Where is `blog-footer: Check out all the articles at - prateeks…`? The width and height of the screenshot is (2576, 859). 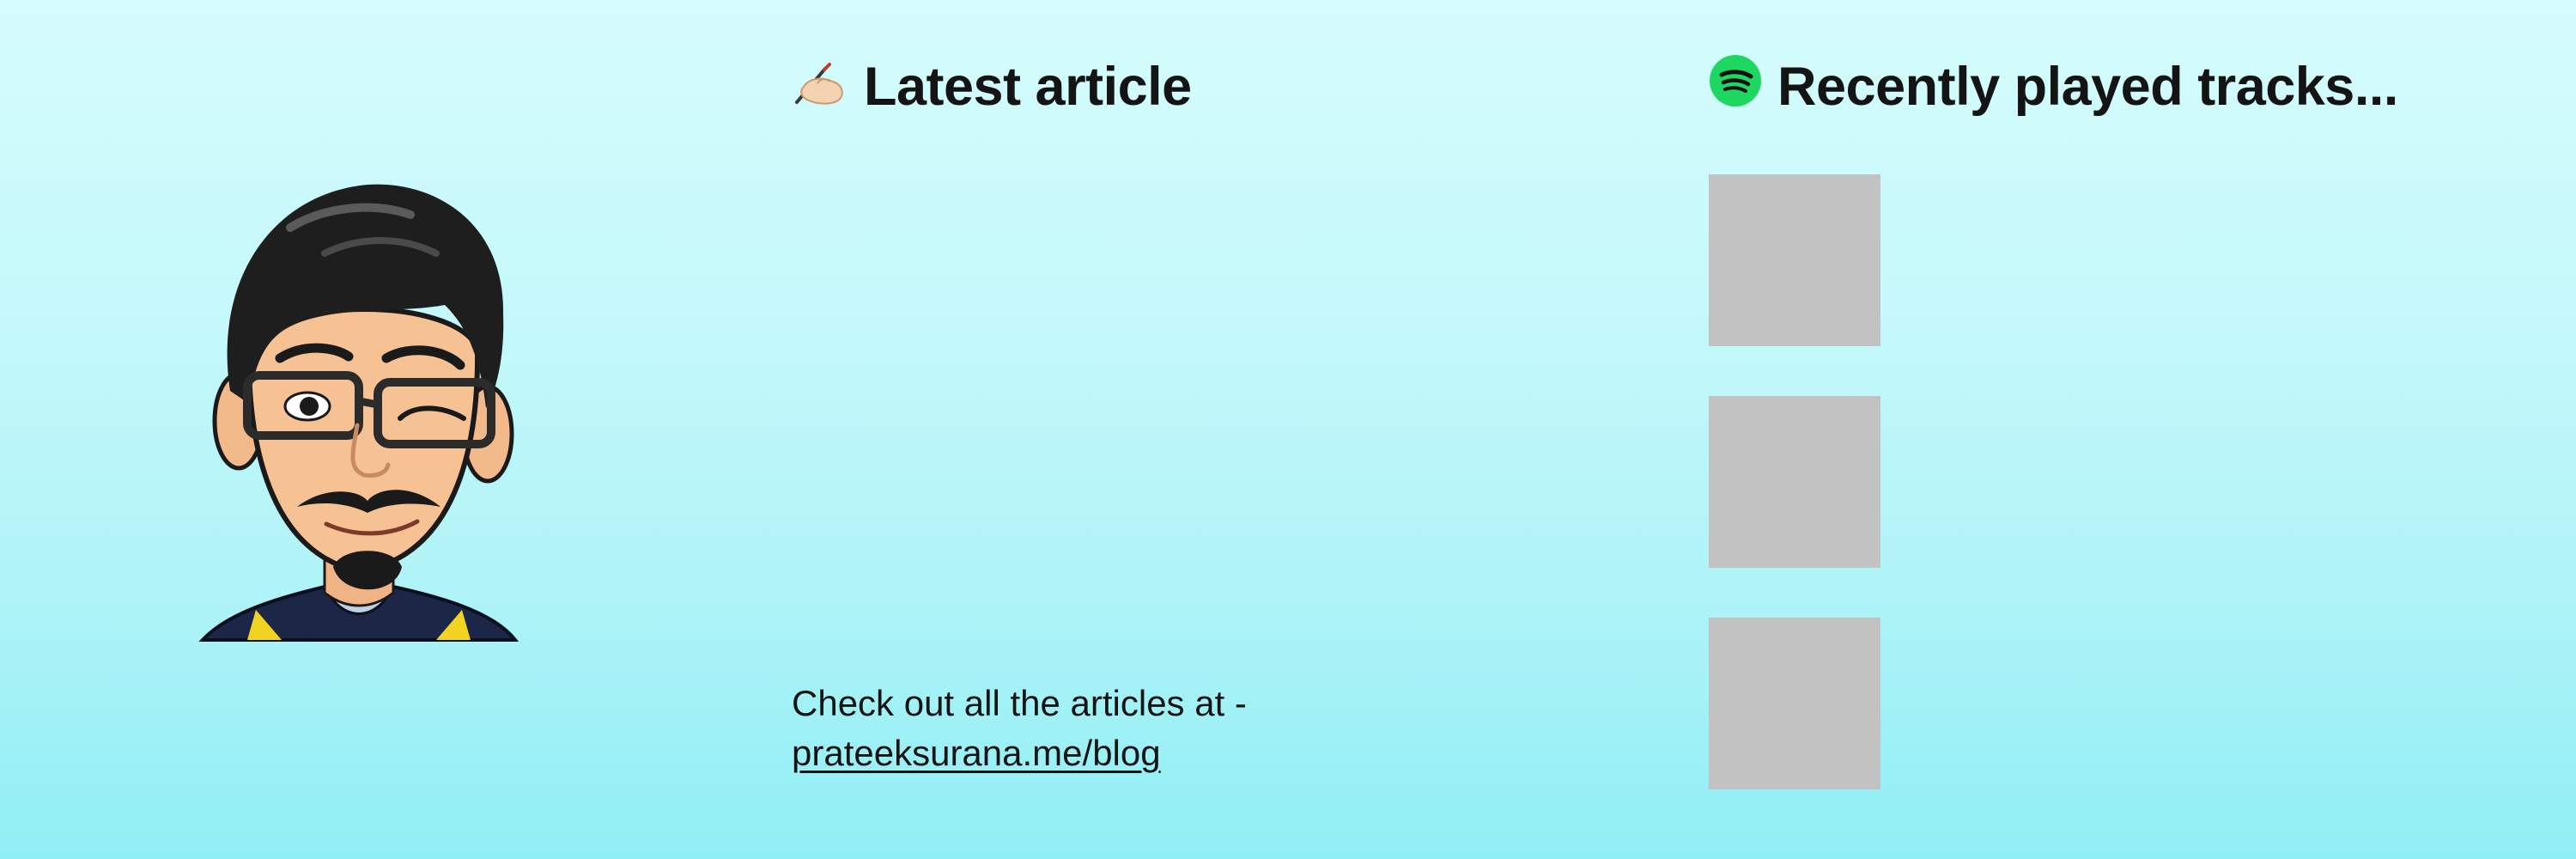
blog-footer: Check out all the articles at - prateeks… is located at coordinates (1020, 728).